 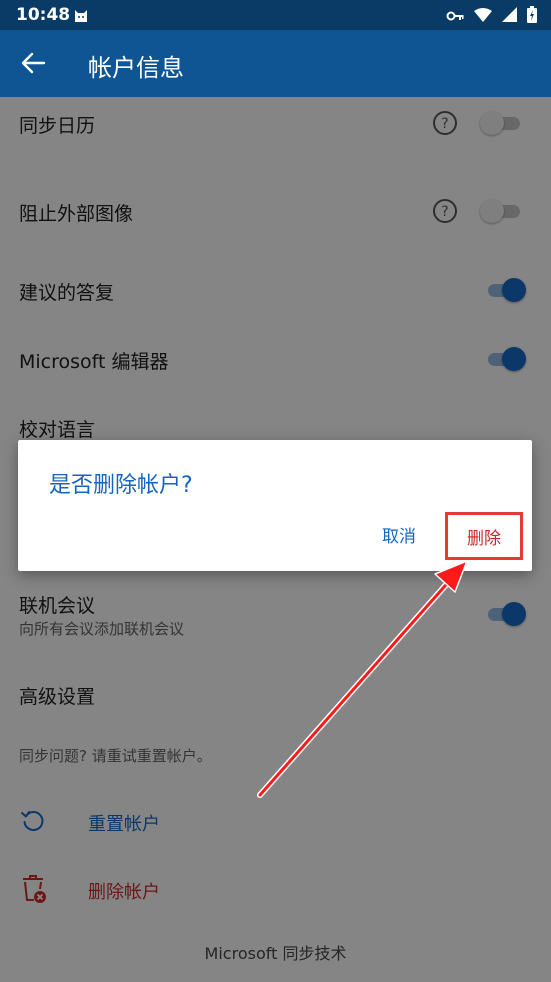 I want to click on app-bar: 帐户信息, so click(x=275, y=63).